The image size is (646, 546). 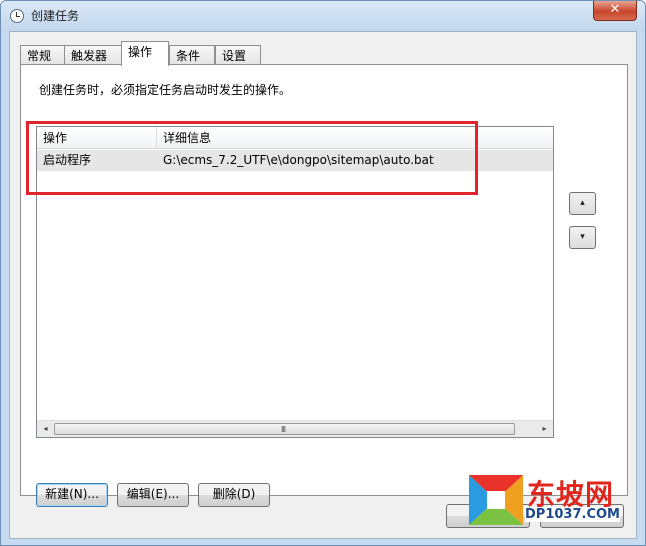 What do you see at coordinates (572, 514) in the screenshot?
I see `watermark-text-en: DP1037.COM` at bounding box center [572, 514].